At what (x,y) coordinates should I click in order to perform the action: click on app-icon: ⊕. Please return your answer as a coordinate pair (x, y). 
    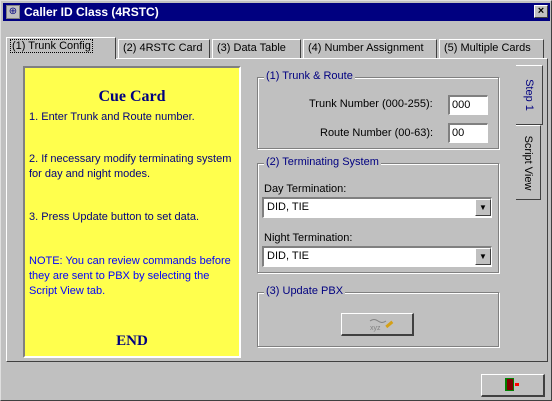
    Looking at the image, I should click on (13, 12).